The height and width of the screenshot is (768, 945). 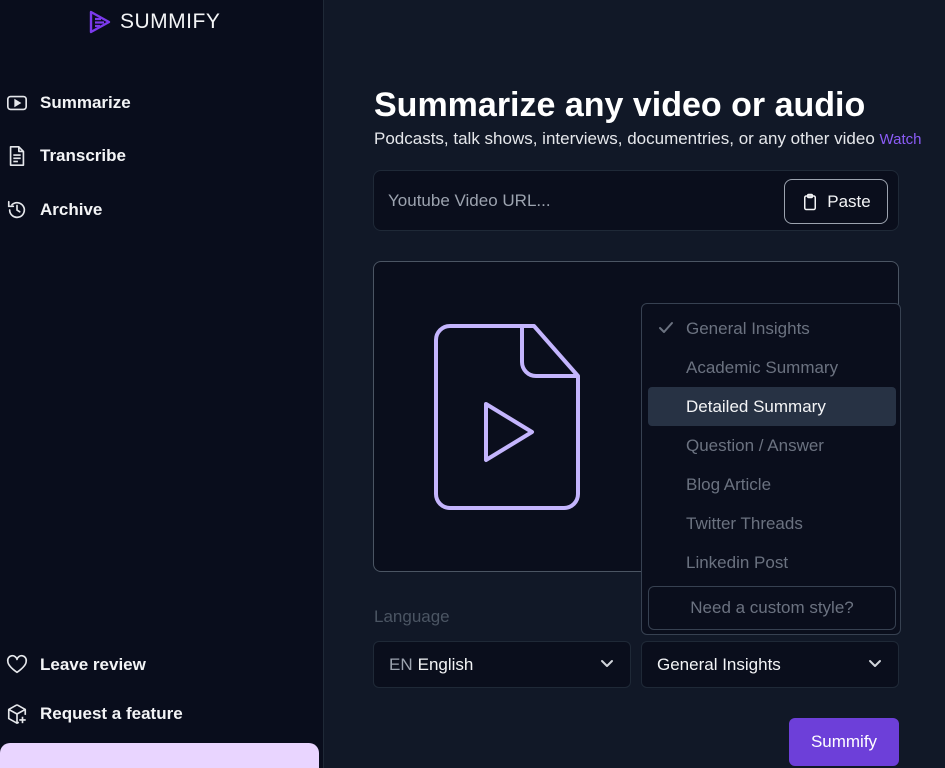 What do you see at coordinates (16, 209) in the screenshot?
I see `history-icon` at bounding box center [16, 209].